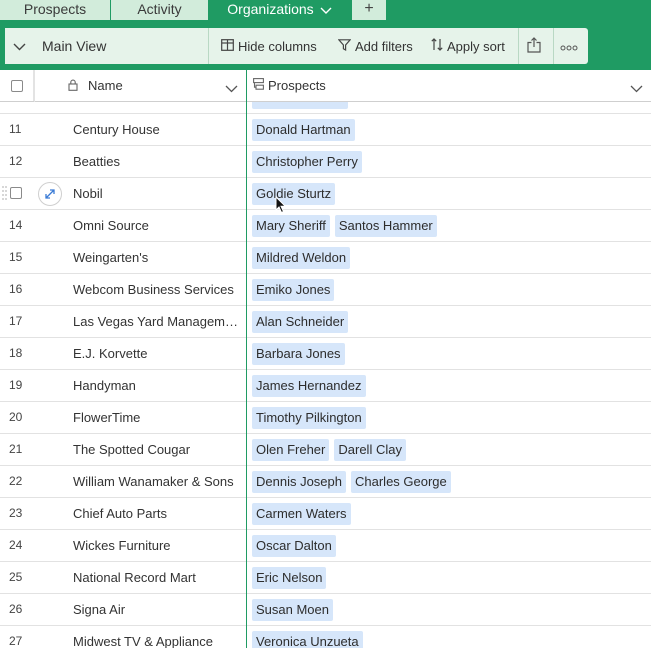  I want to click on prospects-cell: Christopher Perry, so click(449, 161).